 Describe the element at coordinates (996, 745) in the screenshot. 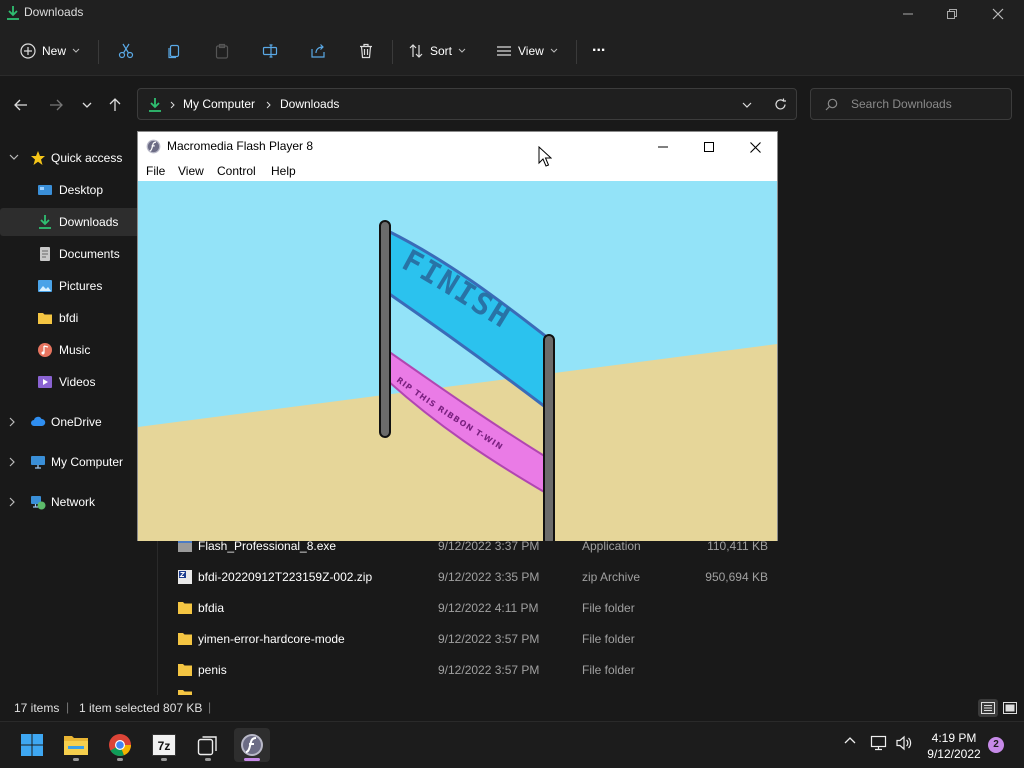

I see `notification-badge: 2` at that location.